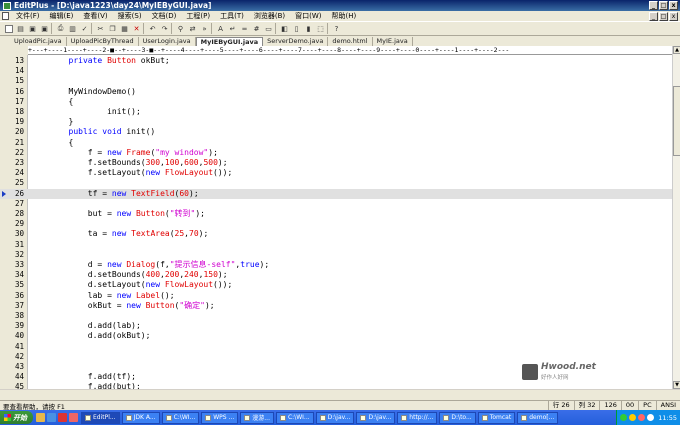  I want to click on menu-view: 查看(V), so click(95, 16).